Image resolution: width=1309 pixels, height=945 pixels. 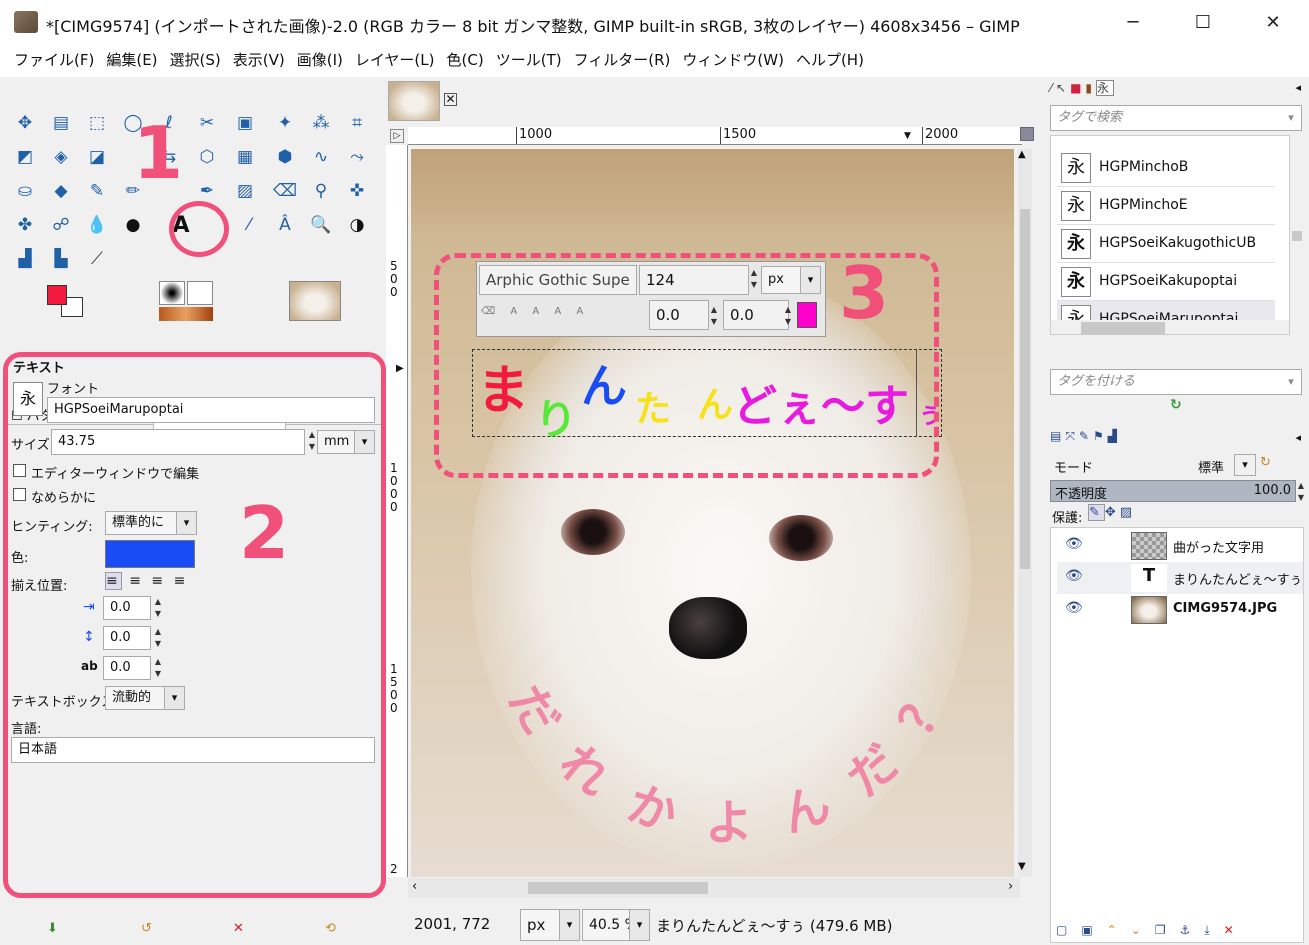 I want to click on maximize-button: ☐, so click(x=1203, y=23).